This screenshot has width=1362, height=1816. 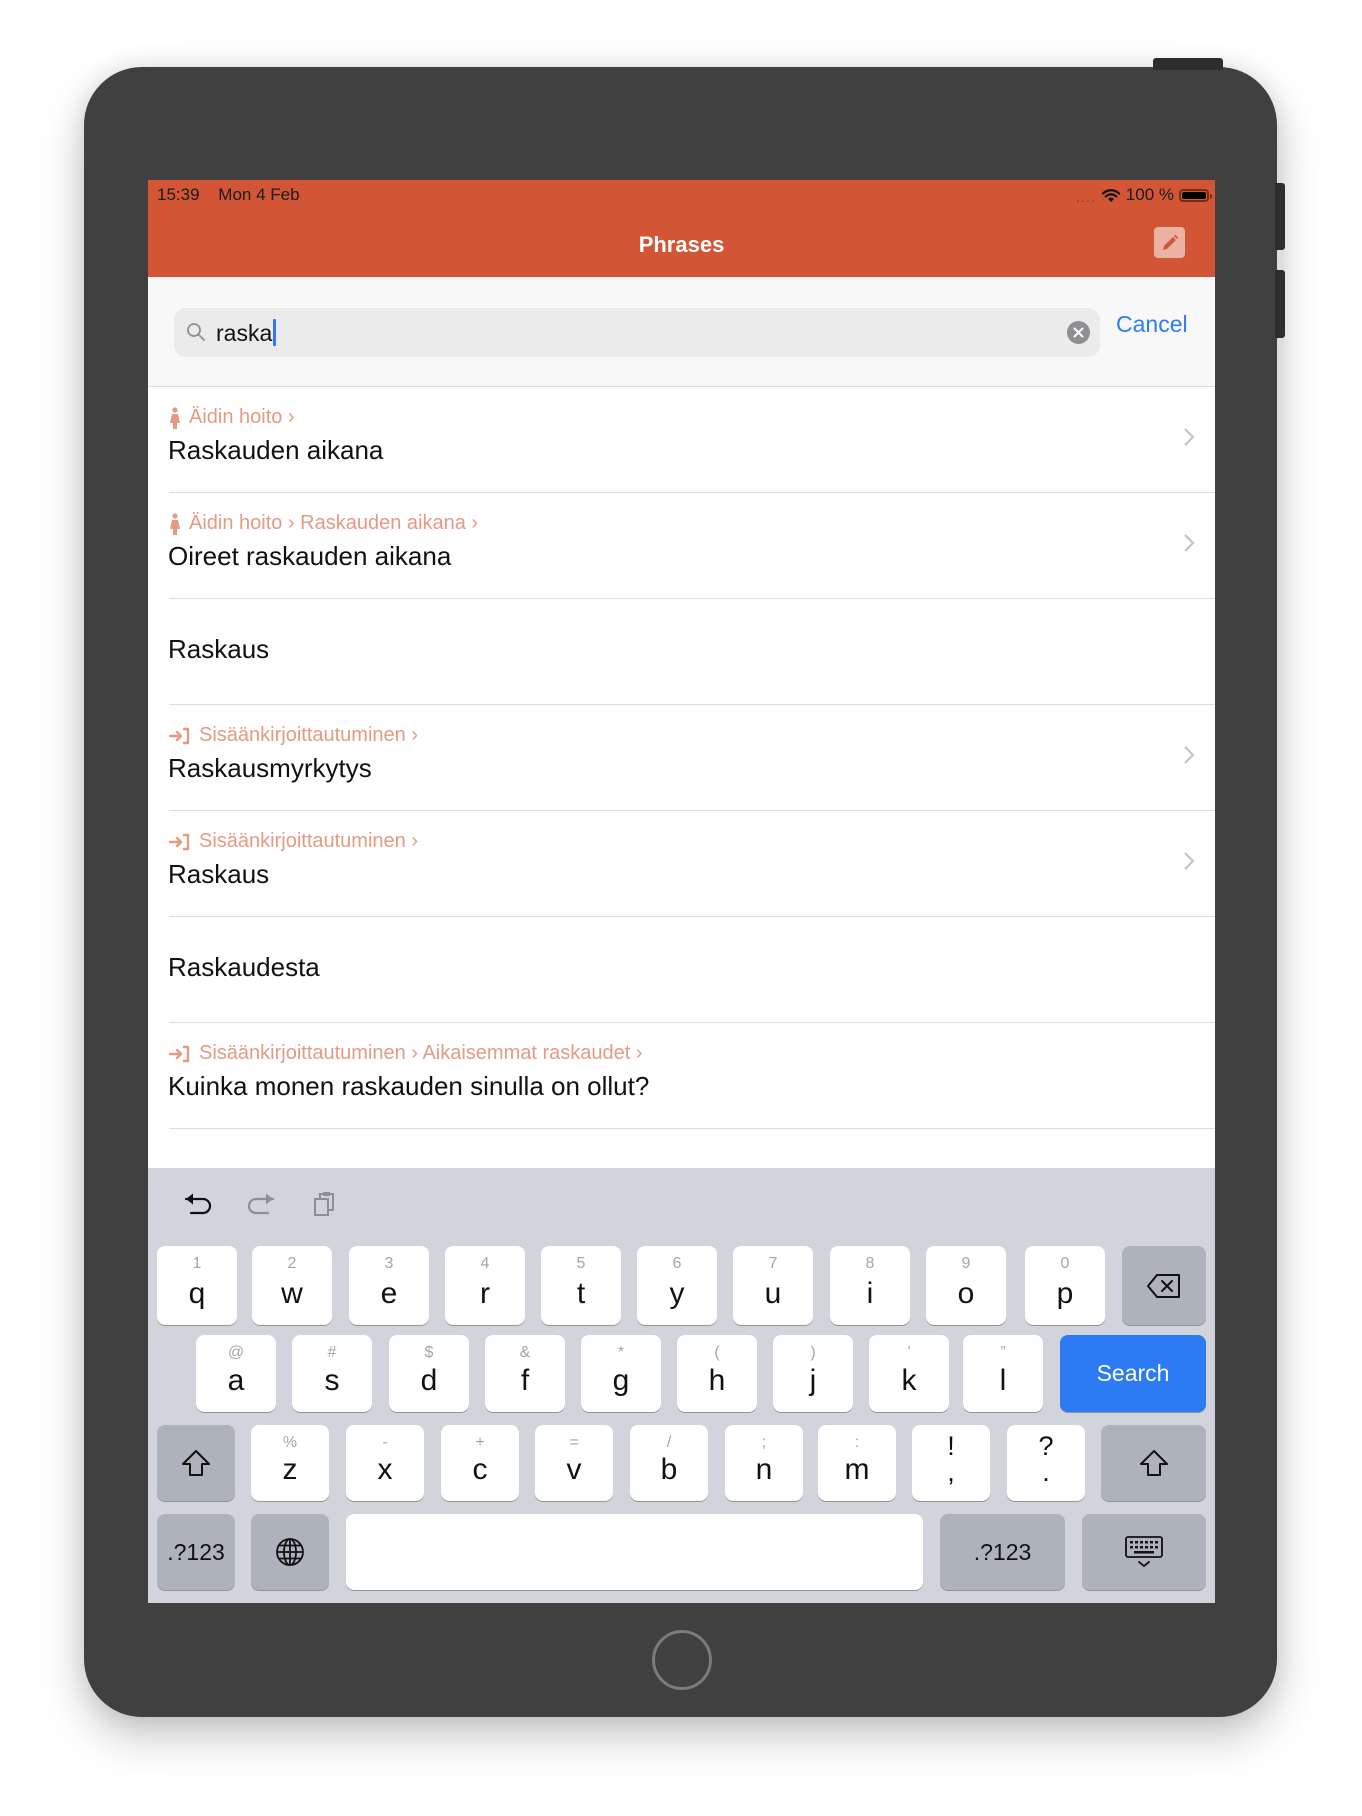 I want to click on key-label: d, so click(x=429, y=1380).